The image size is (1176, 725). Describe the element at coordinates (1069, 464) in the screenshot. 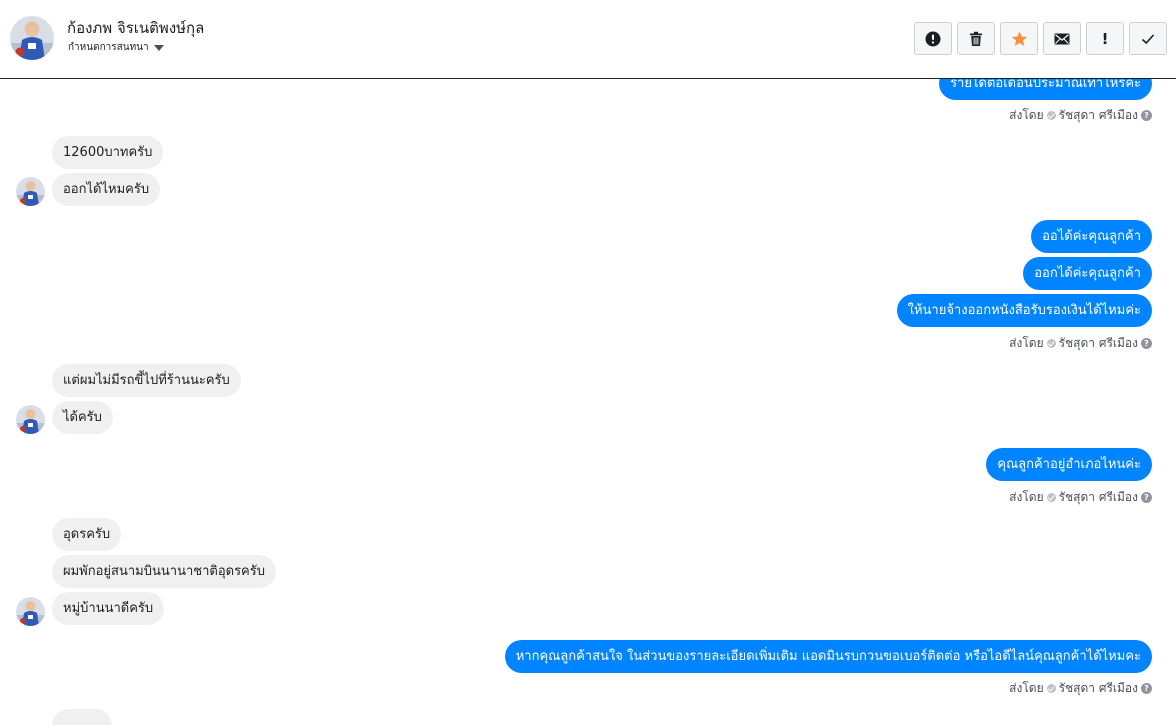

I see `outgoing-message: คุณลูกค้าอยู่อำเภอไหนค่ะ` at that location.